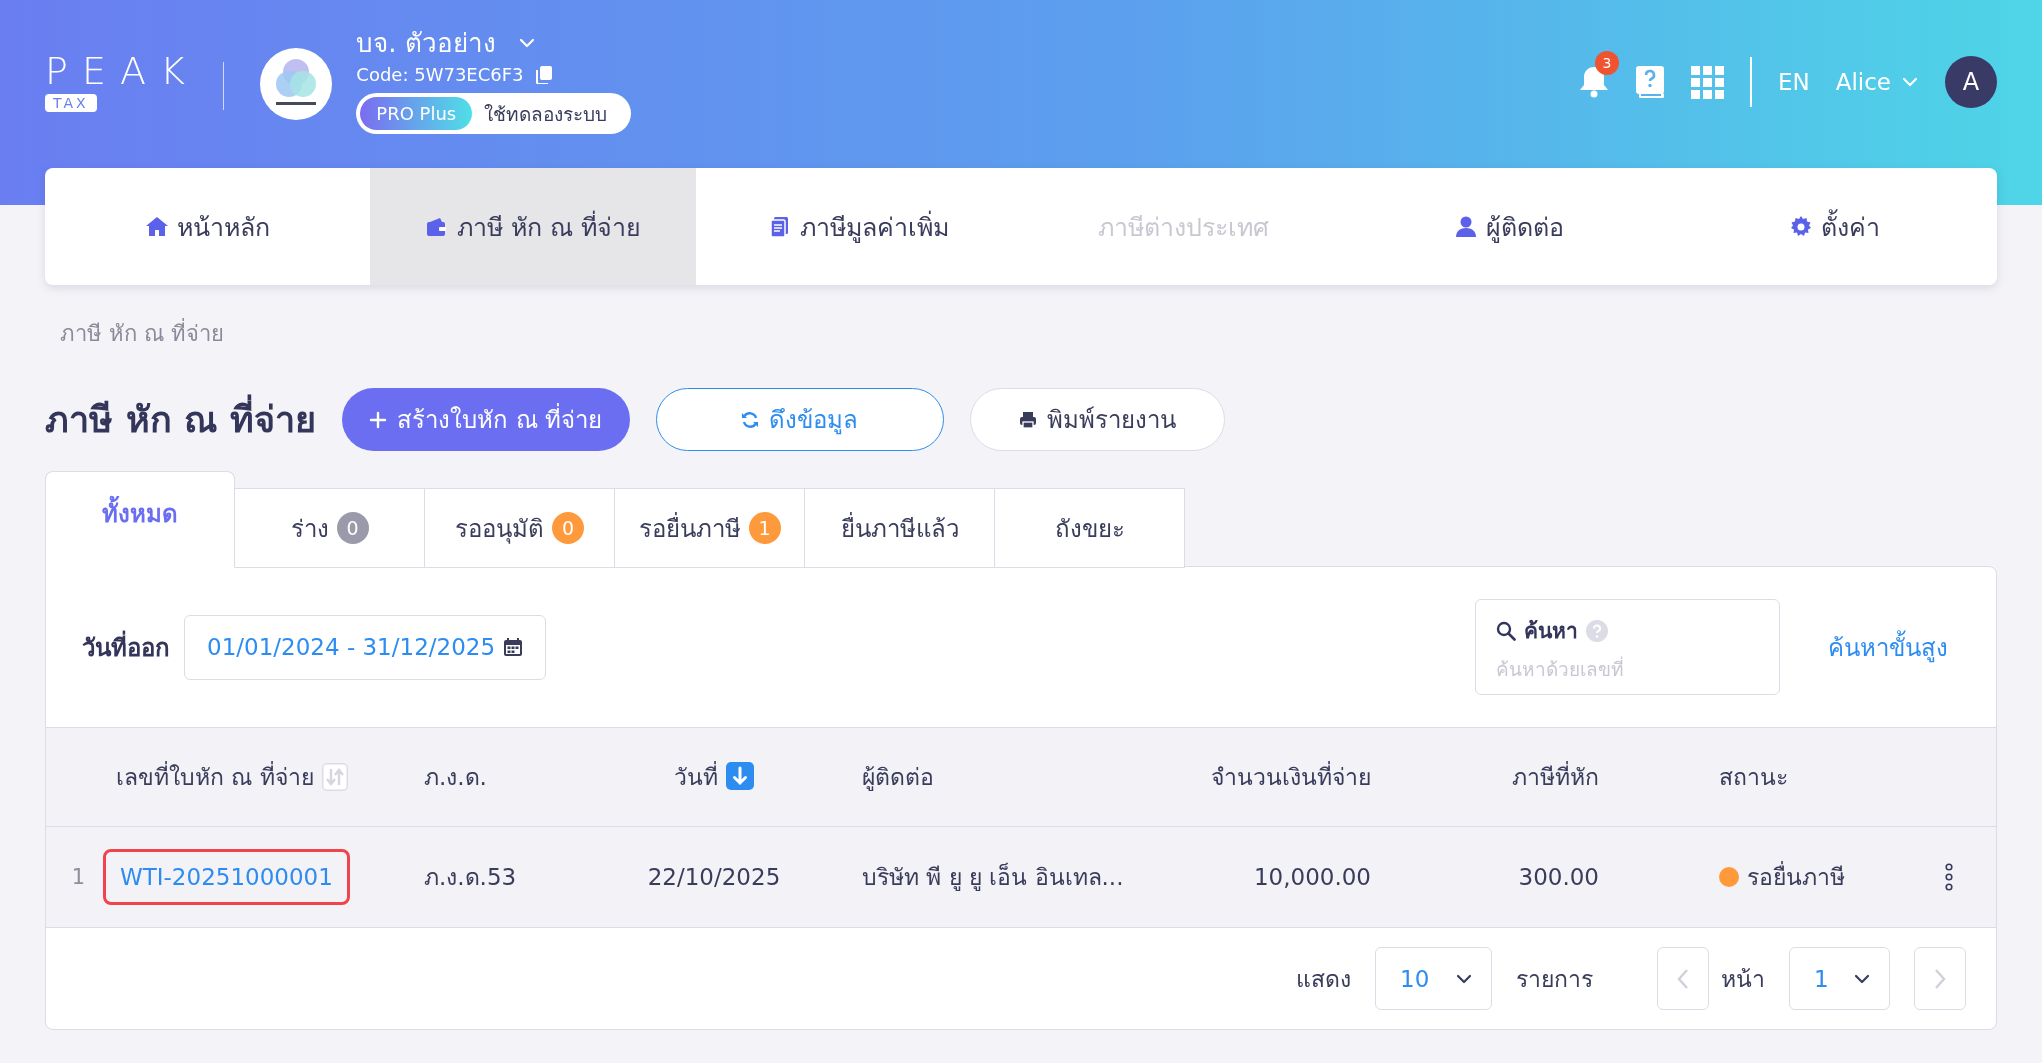 This screenshot has width=2042, height=1063. Describe the element at coordinates (1291, 777) in the screenshot. I see `column-header: จำนวนเงินที่จ่าย` at that location.